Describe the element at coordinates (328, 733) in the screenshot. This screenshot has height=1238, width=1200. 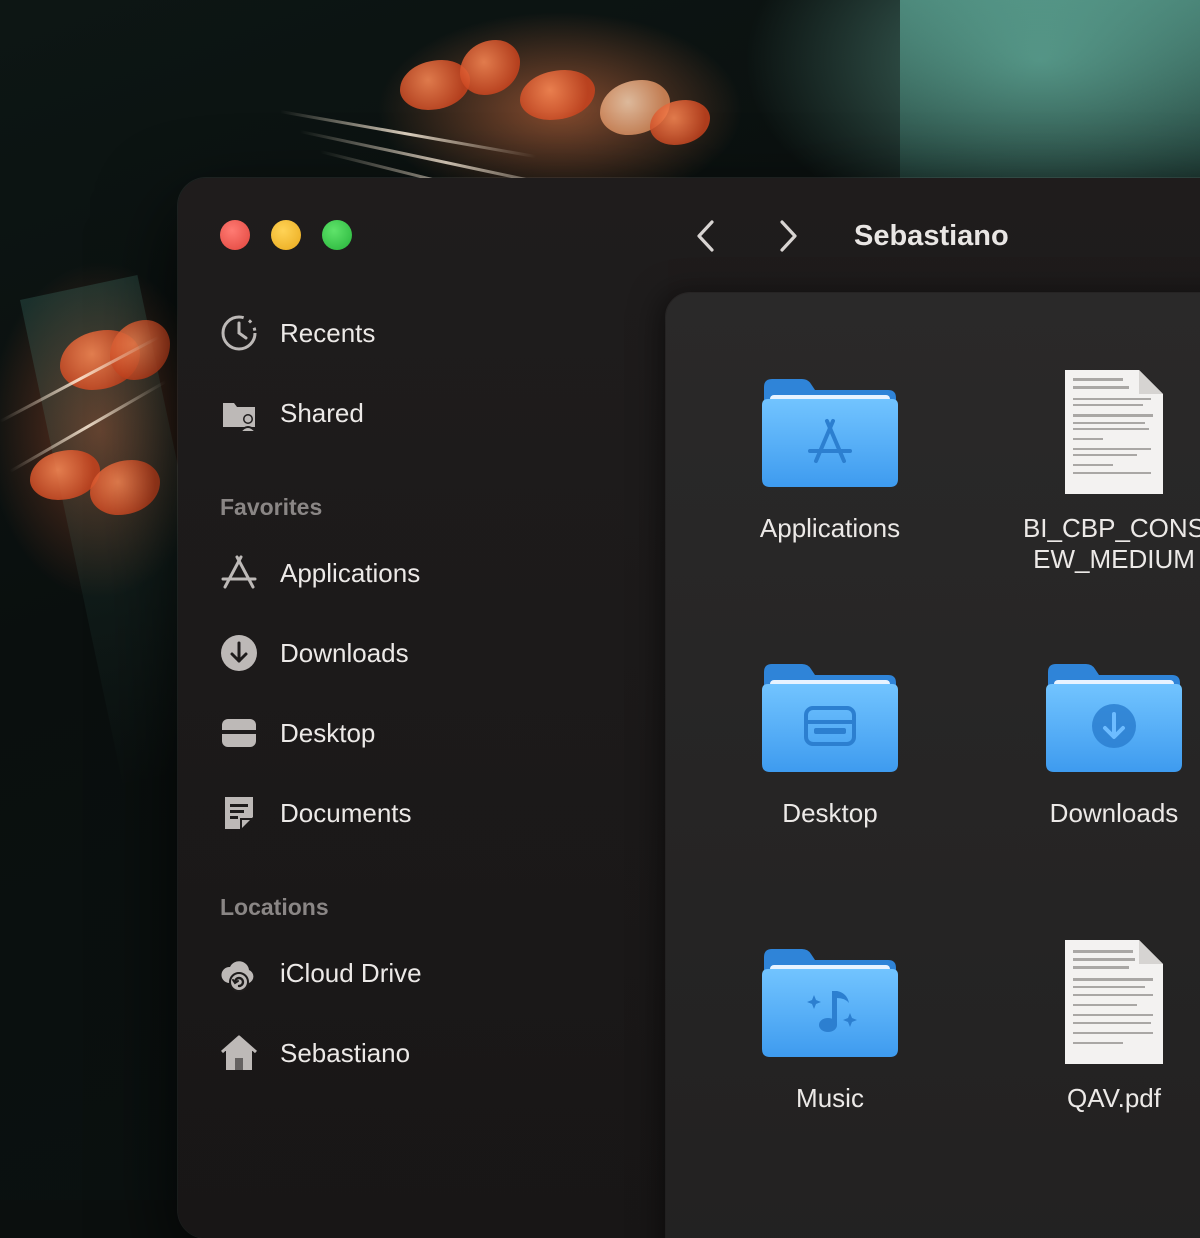
I see `sidebar-item-label: Desktop` at that location.